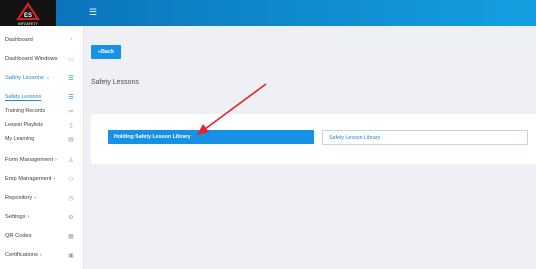 The width and height of the screenshot is (536, 269). What do you see at coordinates (48, 78) in the screenshot?
I see `chevron-down-icon: ⌄` at bounding box center [48, 78].